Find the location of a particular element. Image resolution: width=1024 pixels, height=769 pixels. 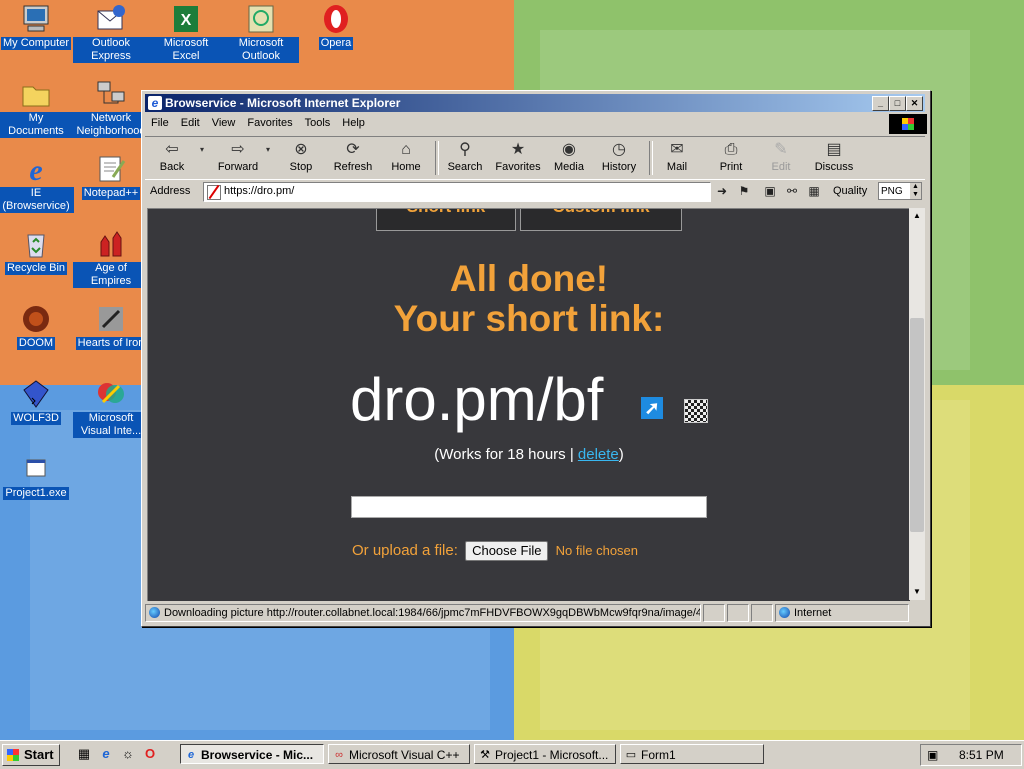

vertical-scrollbar: ▲ ▼ is located at coordinates (917, 404).